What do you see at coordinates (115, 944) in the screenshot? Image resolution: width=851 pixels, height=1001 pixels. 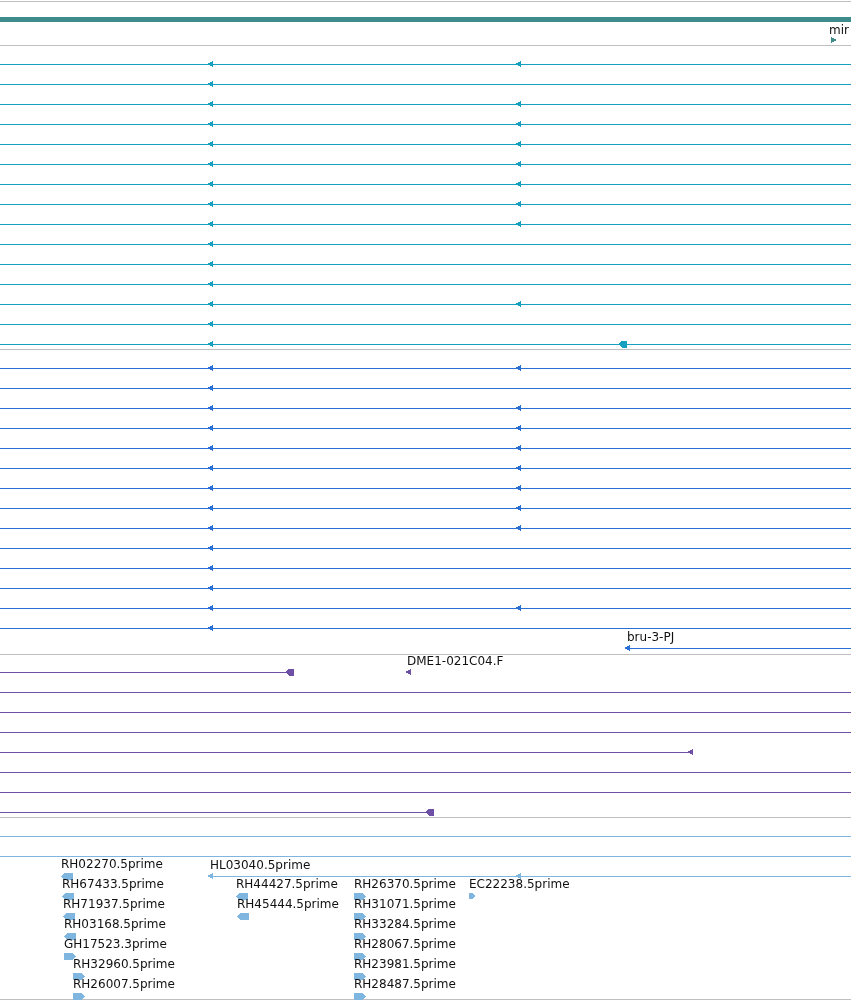 I see `feature-label: GH17523.3prime` at bounding box center [115, 944].